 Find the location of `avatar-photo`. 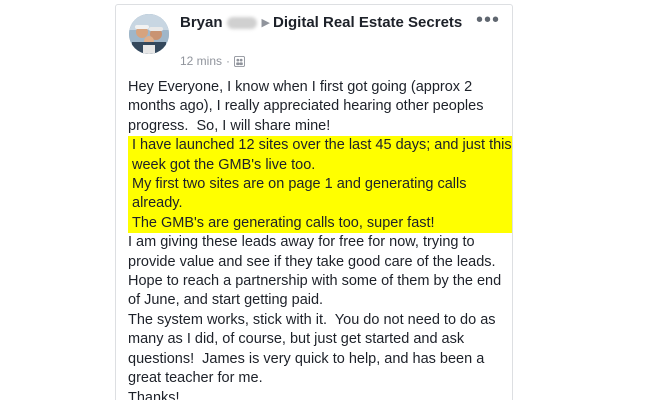

avatar-photo is located at coordinates (149, 34).